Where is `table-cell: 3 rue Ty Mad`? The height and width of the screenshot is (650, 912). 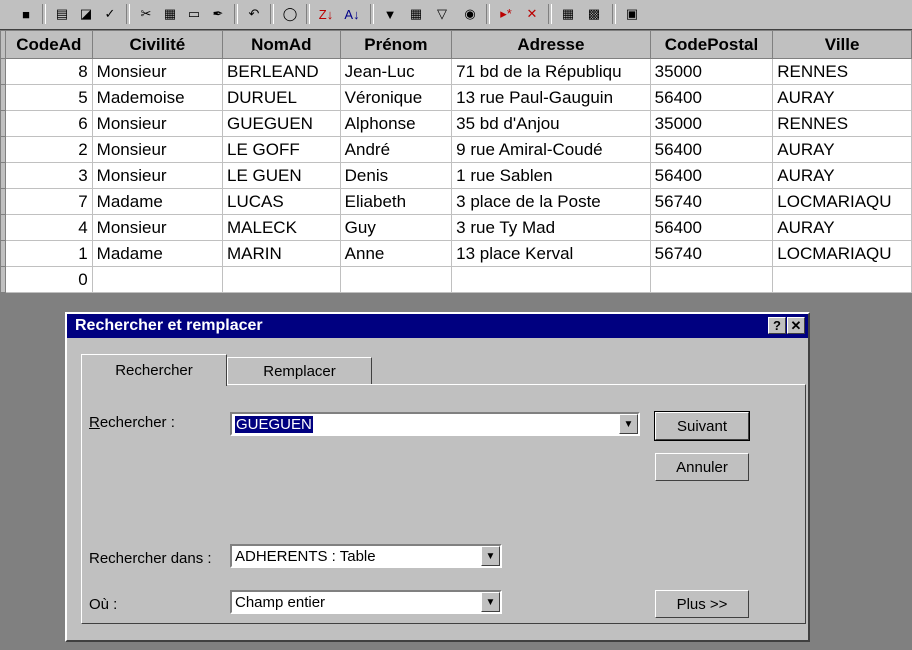 table-cell: 3 rue Ty Mad is located at coordinates (551, 227).